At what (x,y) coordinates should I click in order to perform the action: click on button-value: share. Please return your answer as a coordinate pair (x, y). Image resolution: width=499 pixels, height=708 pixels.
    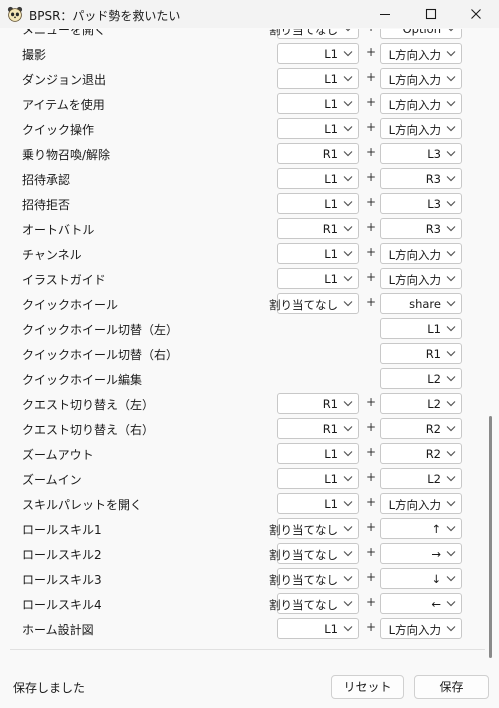
    Looking at the image, I should click on (425, 304).